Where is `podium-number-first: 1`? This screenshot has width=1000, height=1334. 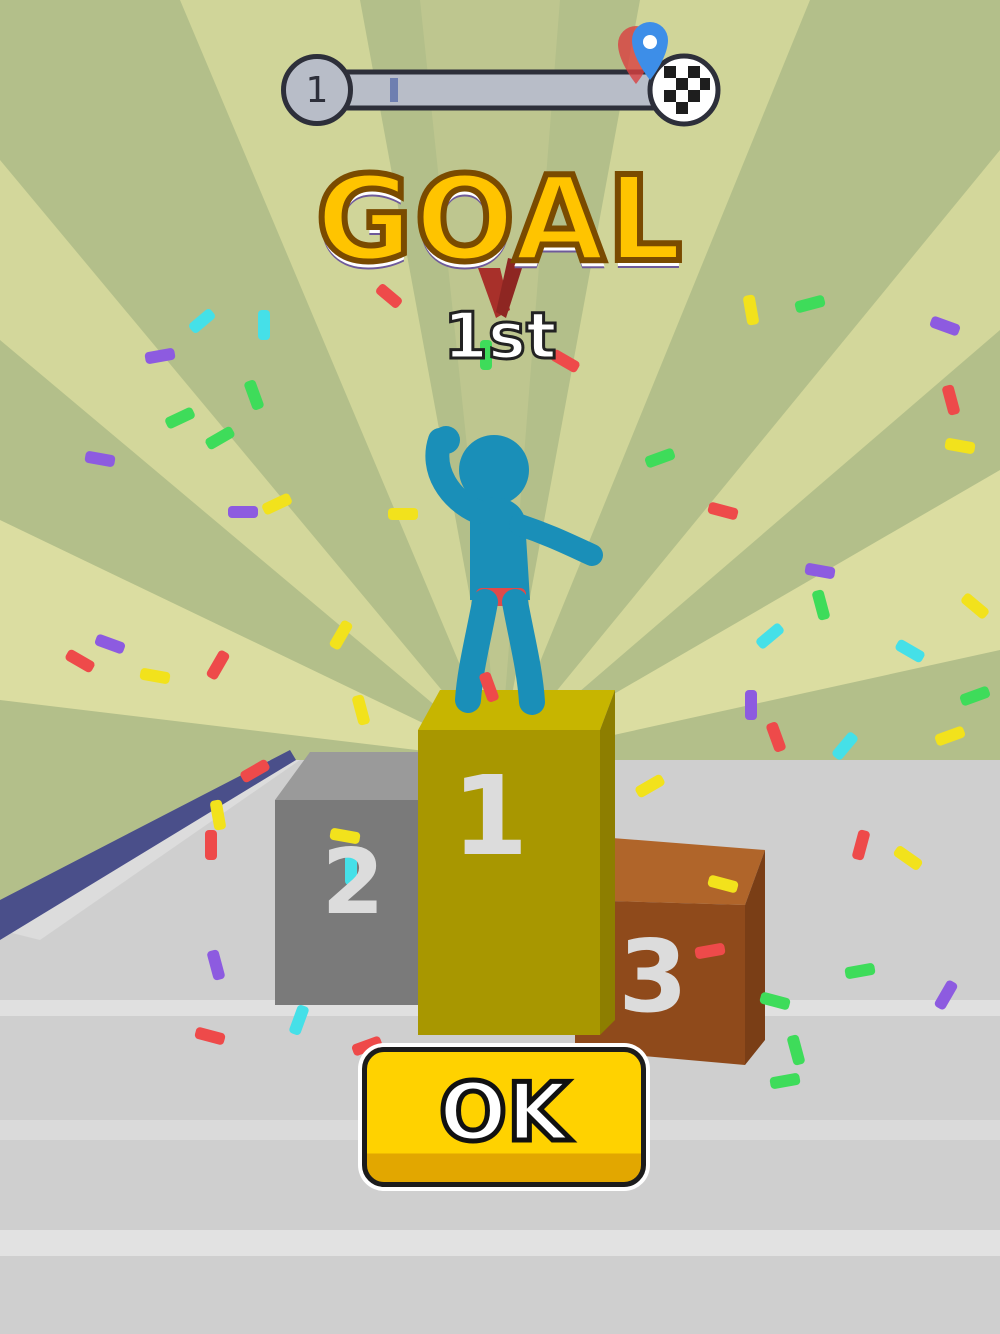
podium-number-first: 1 is located at coordinates (490, 816).